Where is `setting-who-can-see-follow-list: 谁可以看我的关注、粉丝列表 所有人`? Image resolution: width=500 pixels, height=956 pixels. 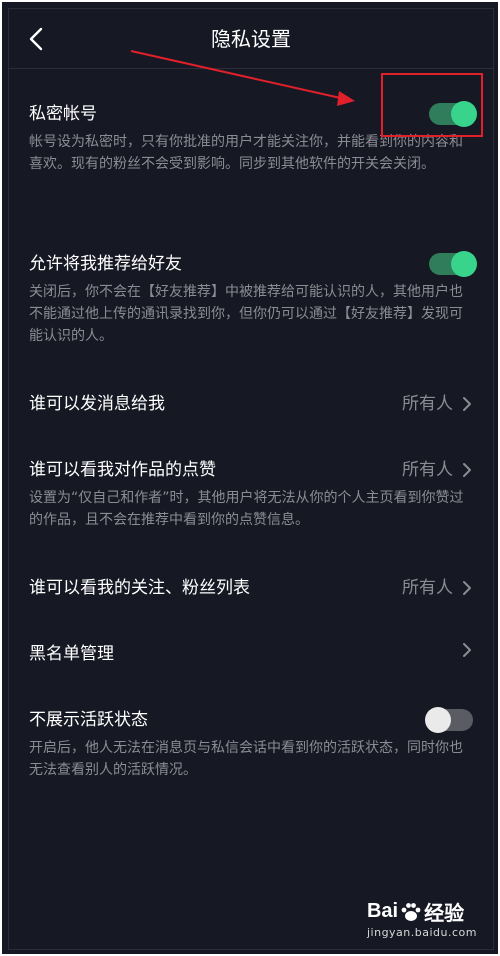
setting-who-can-see-follow-list: 谁可以看我的关注、粉丝列表 所有人 is located at coordinates (251, 588).